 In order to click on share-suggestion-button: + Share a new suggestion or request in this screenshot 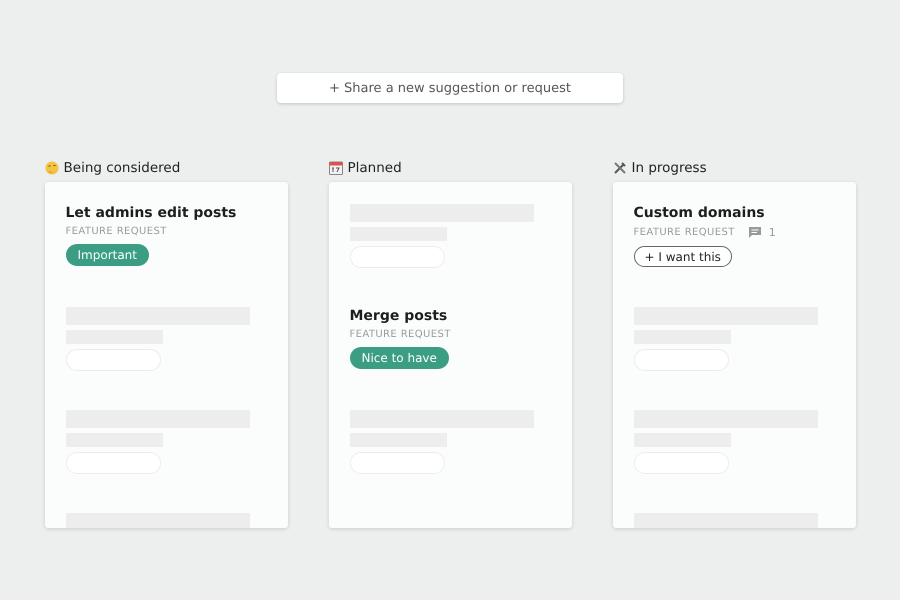, I will do `click(450, 88)`.